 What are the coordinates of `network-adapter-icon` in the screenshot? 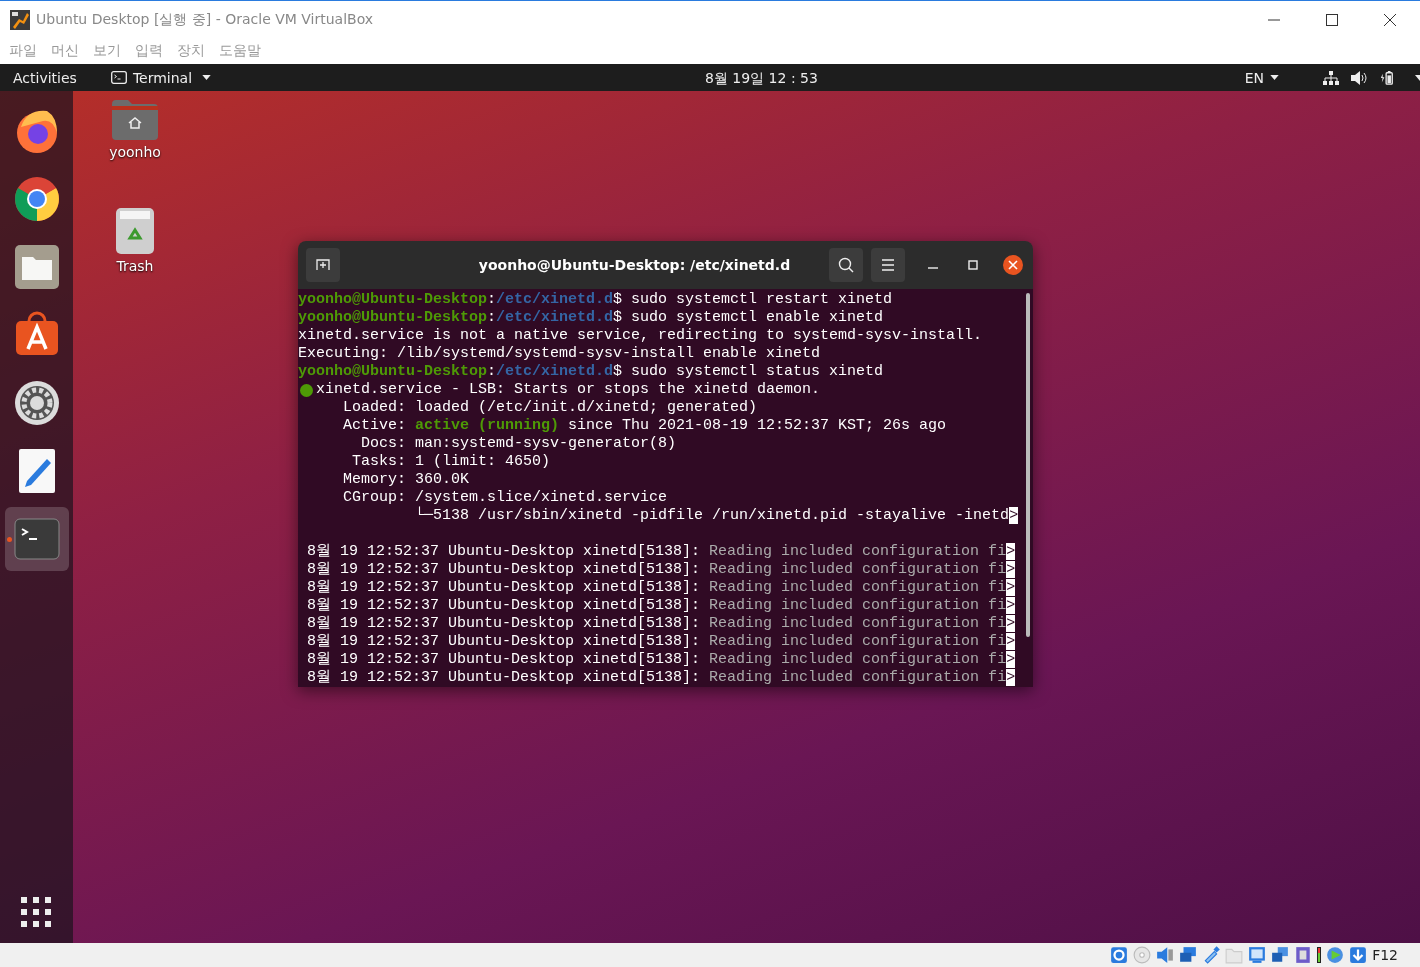 It's located at (1188, 955).